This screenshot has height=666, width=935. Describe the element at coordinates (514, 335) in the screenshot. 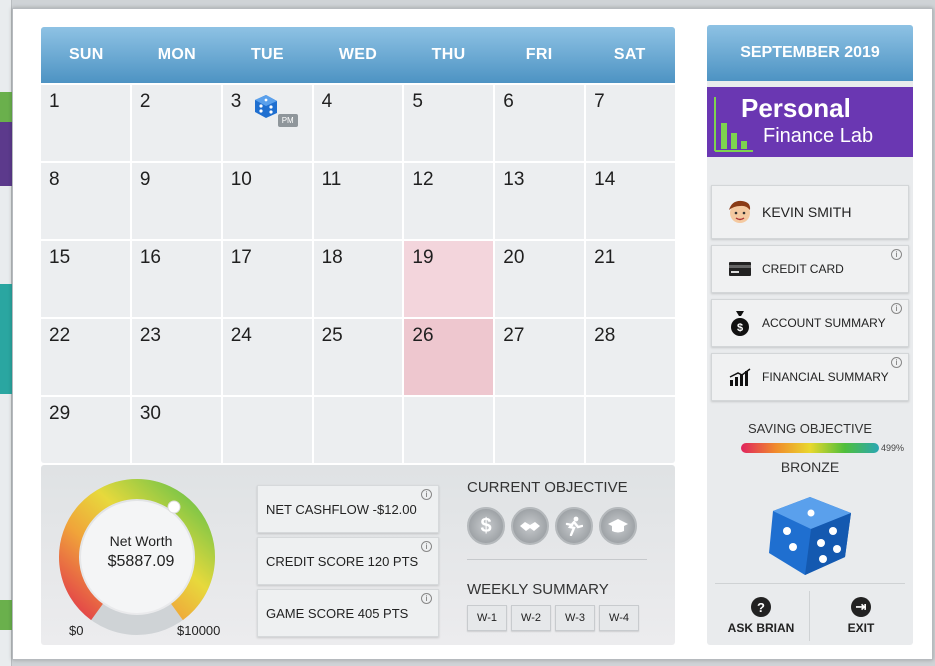

I see `day-number: 27` at that location.